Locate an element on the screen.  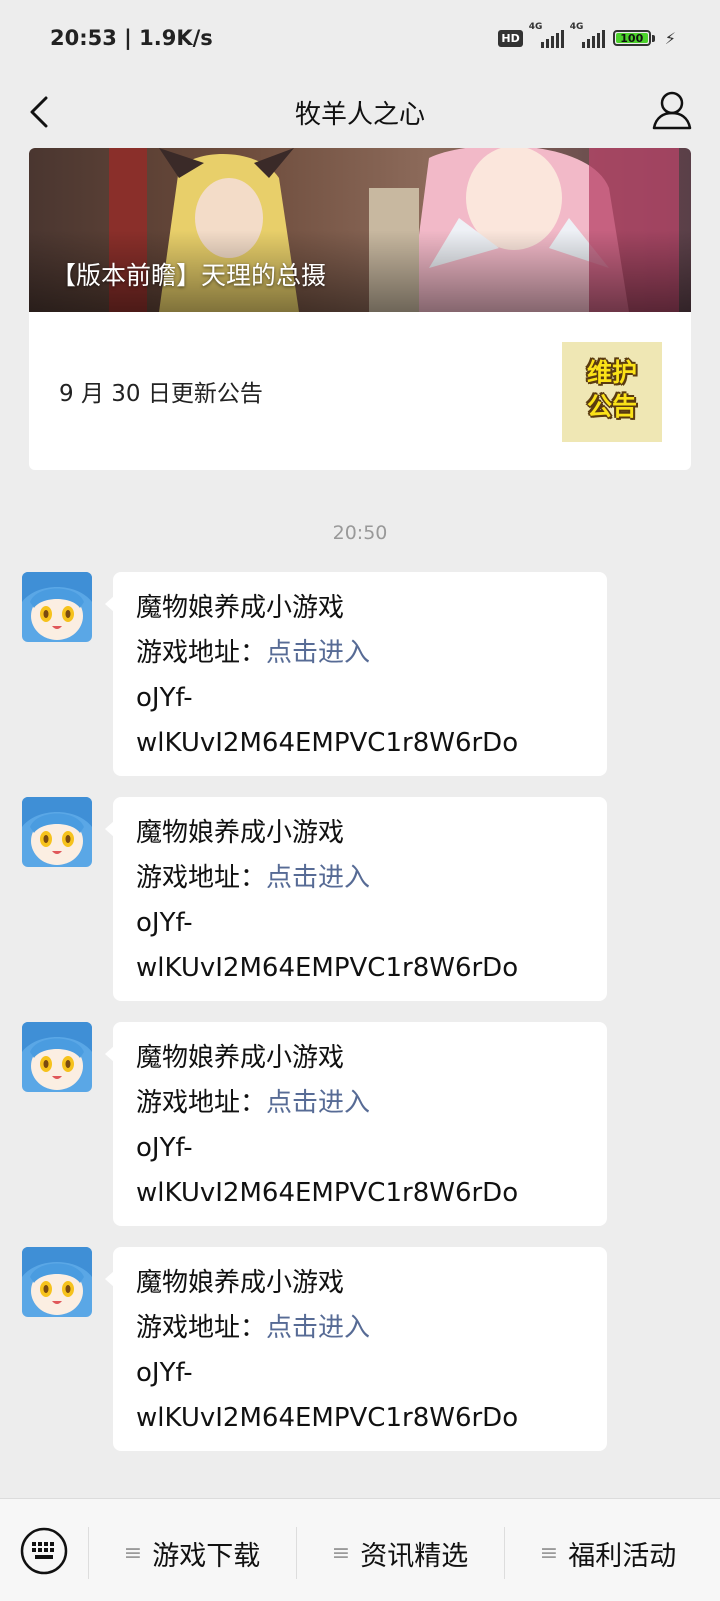
bottom-menu-bar: ≡ 游戏下载 ≡ 资讯精选 ≡ 福利活动 is located at coordinates (360, 1549).